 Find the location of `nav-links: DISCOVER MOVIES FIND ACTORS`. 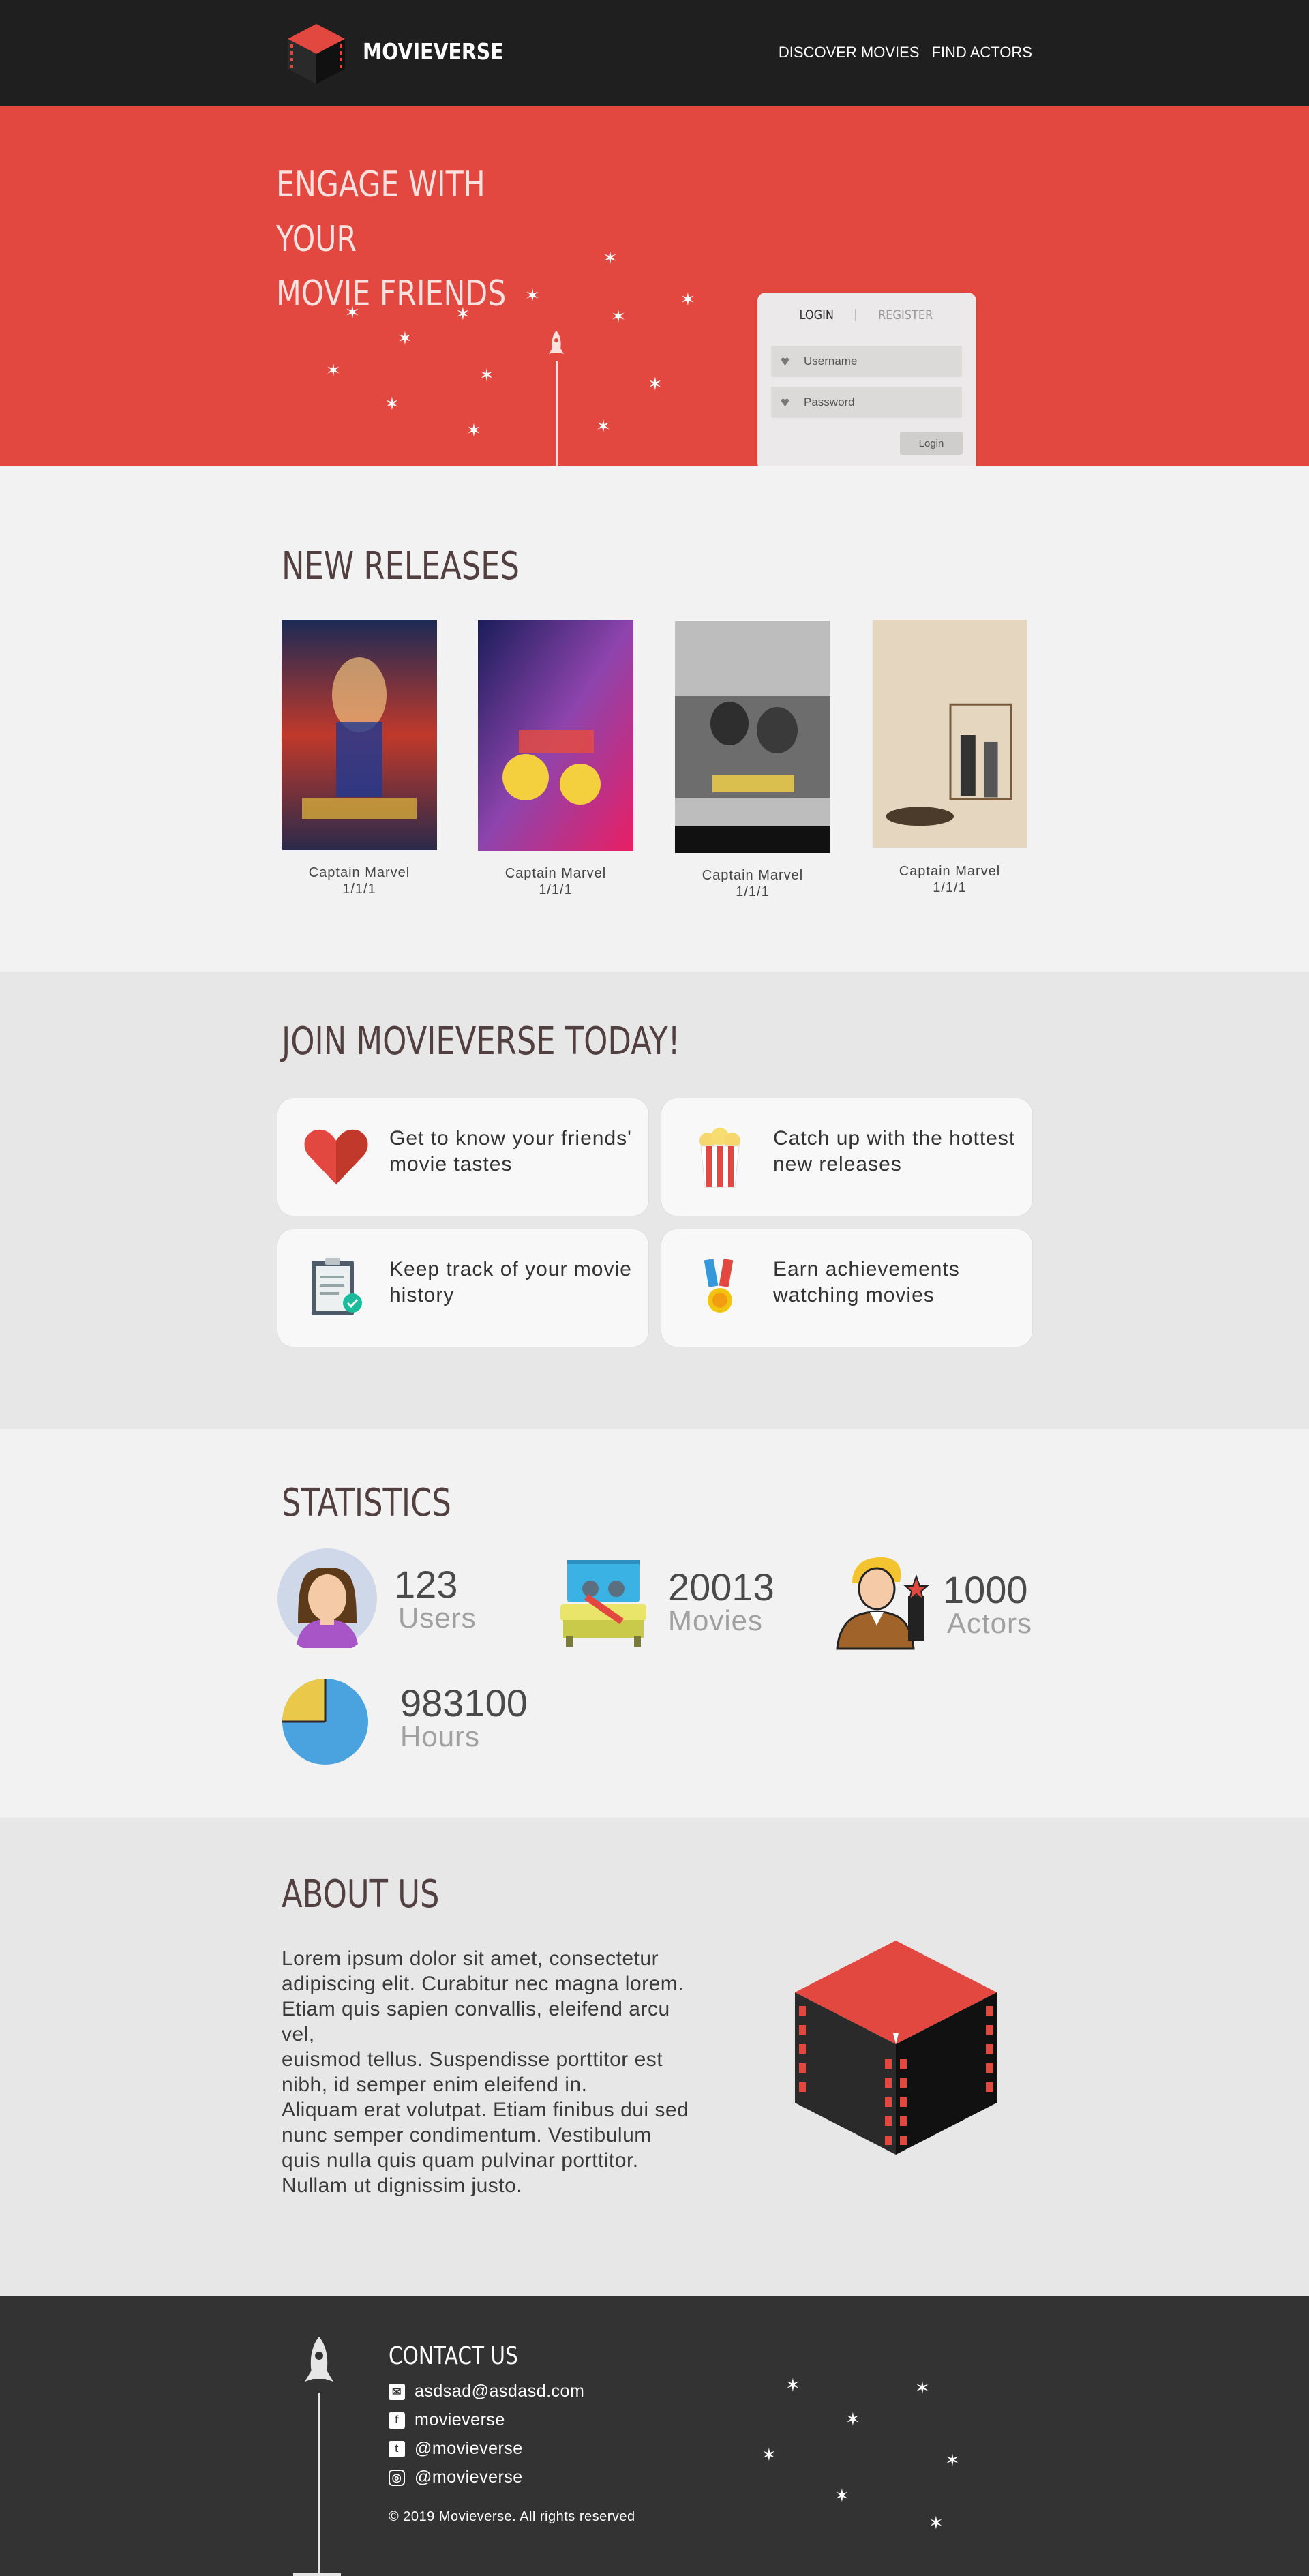

nav-links: DISCOVER MOVIES FIND ACTORS is located at coordinates (905, 52).